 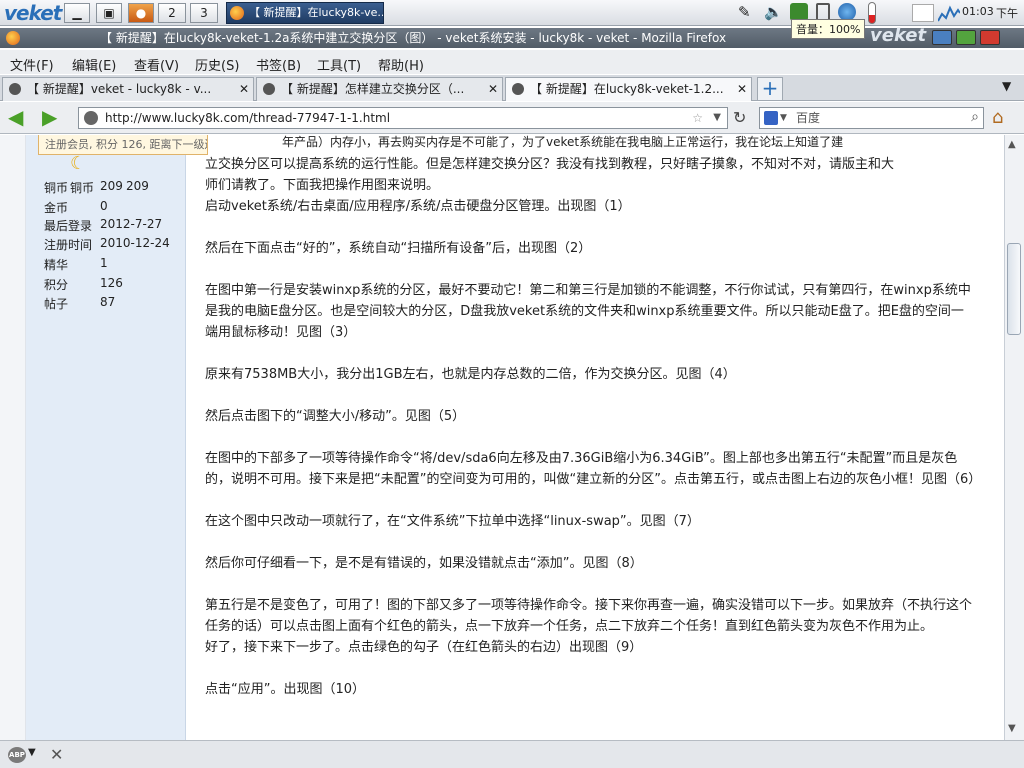 I want to click on menu-file: 文件(F), so click(x=32, y=64).